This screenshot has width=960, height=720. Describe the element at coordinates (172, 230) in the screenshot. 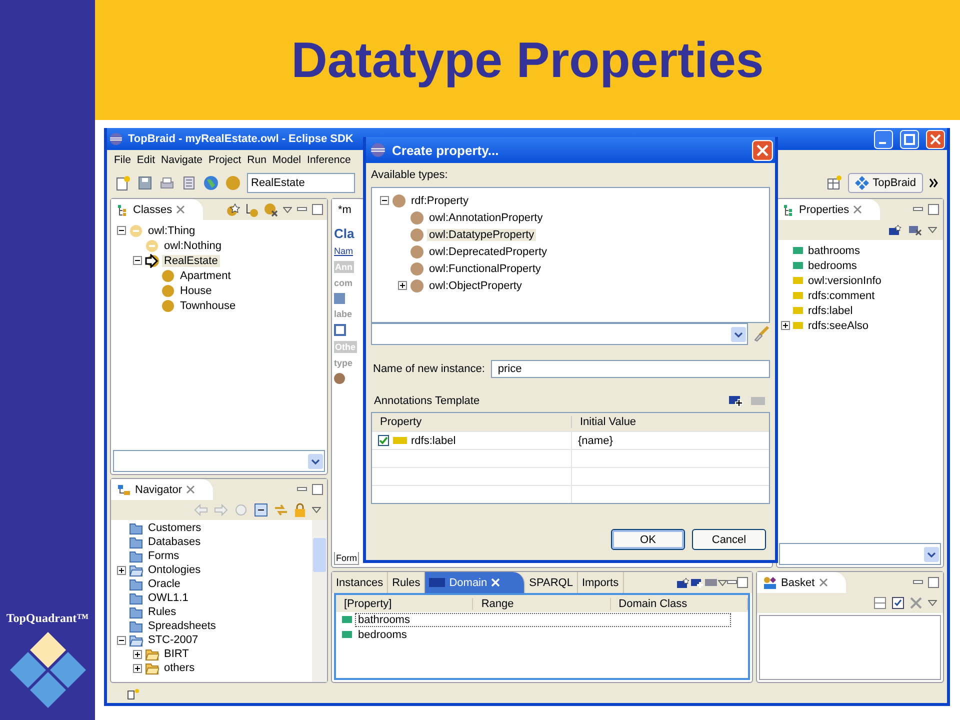

I see `tree-item: owl:Thing` at that location.